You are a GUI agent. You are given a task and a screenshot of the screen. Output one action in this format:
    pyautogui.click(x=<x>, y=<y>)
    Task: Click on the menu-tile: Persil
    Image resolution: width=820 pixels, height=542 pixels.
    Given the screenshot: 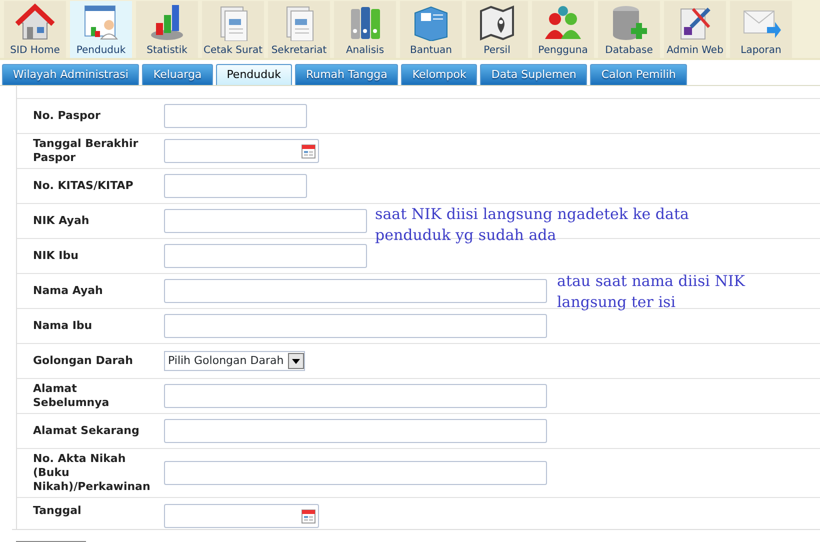 What is the action you would take?
    pyautogui.click(x=497, y=29)
    